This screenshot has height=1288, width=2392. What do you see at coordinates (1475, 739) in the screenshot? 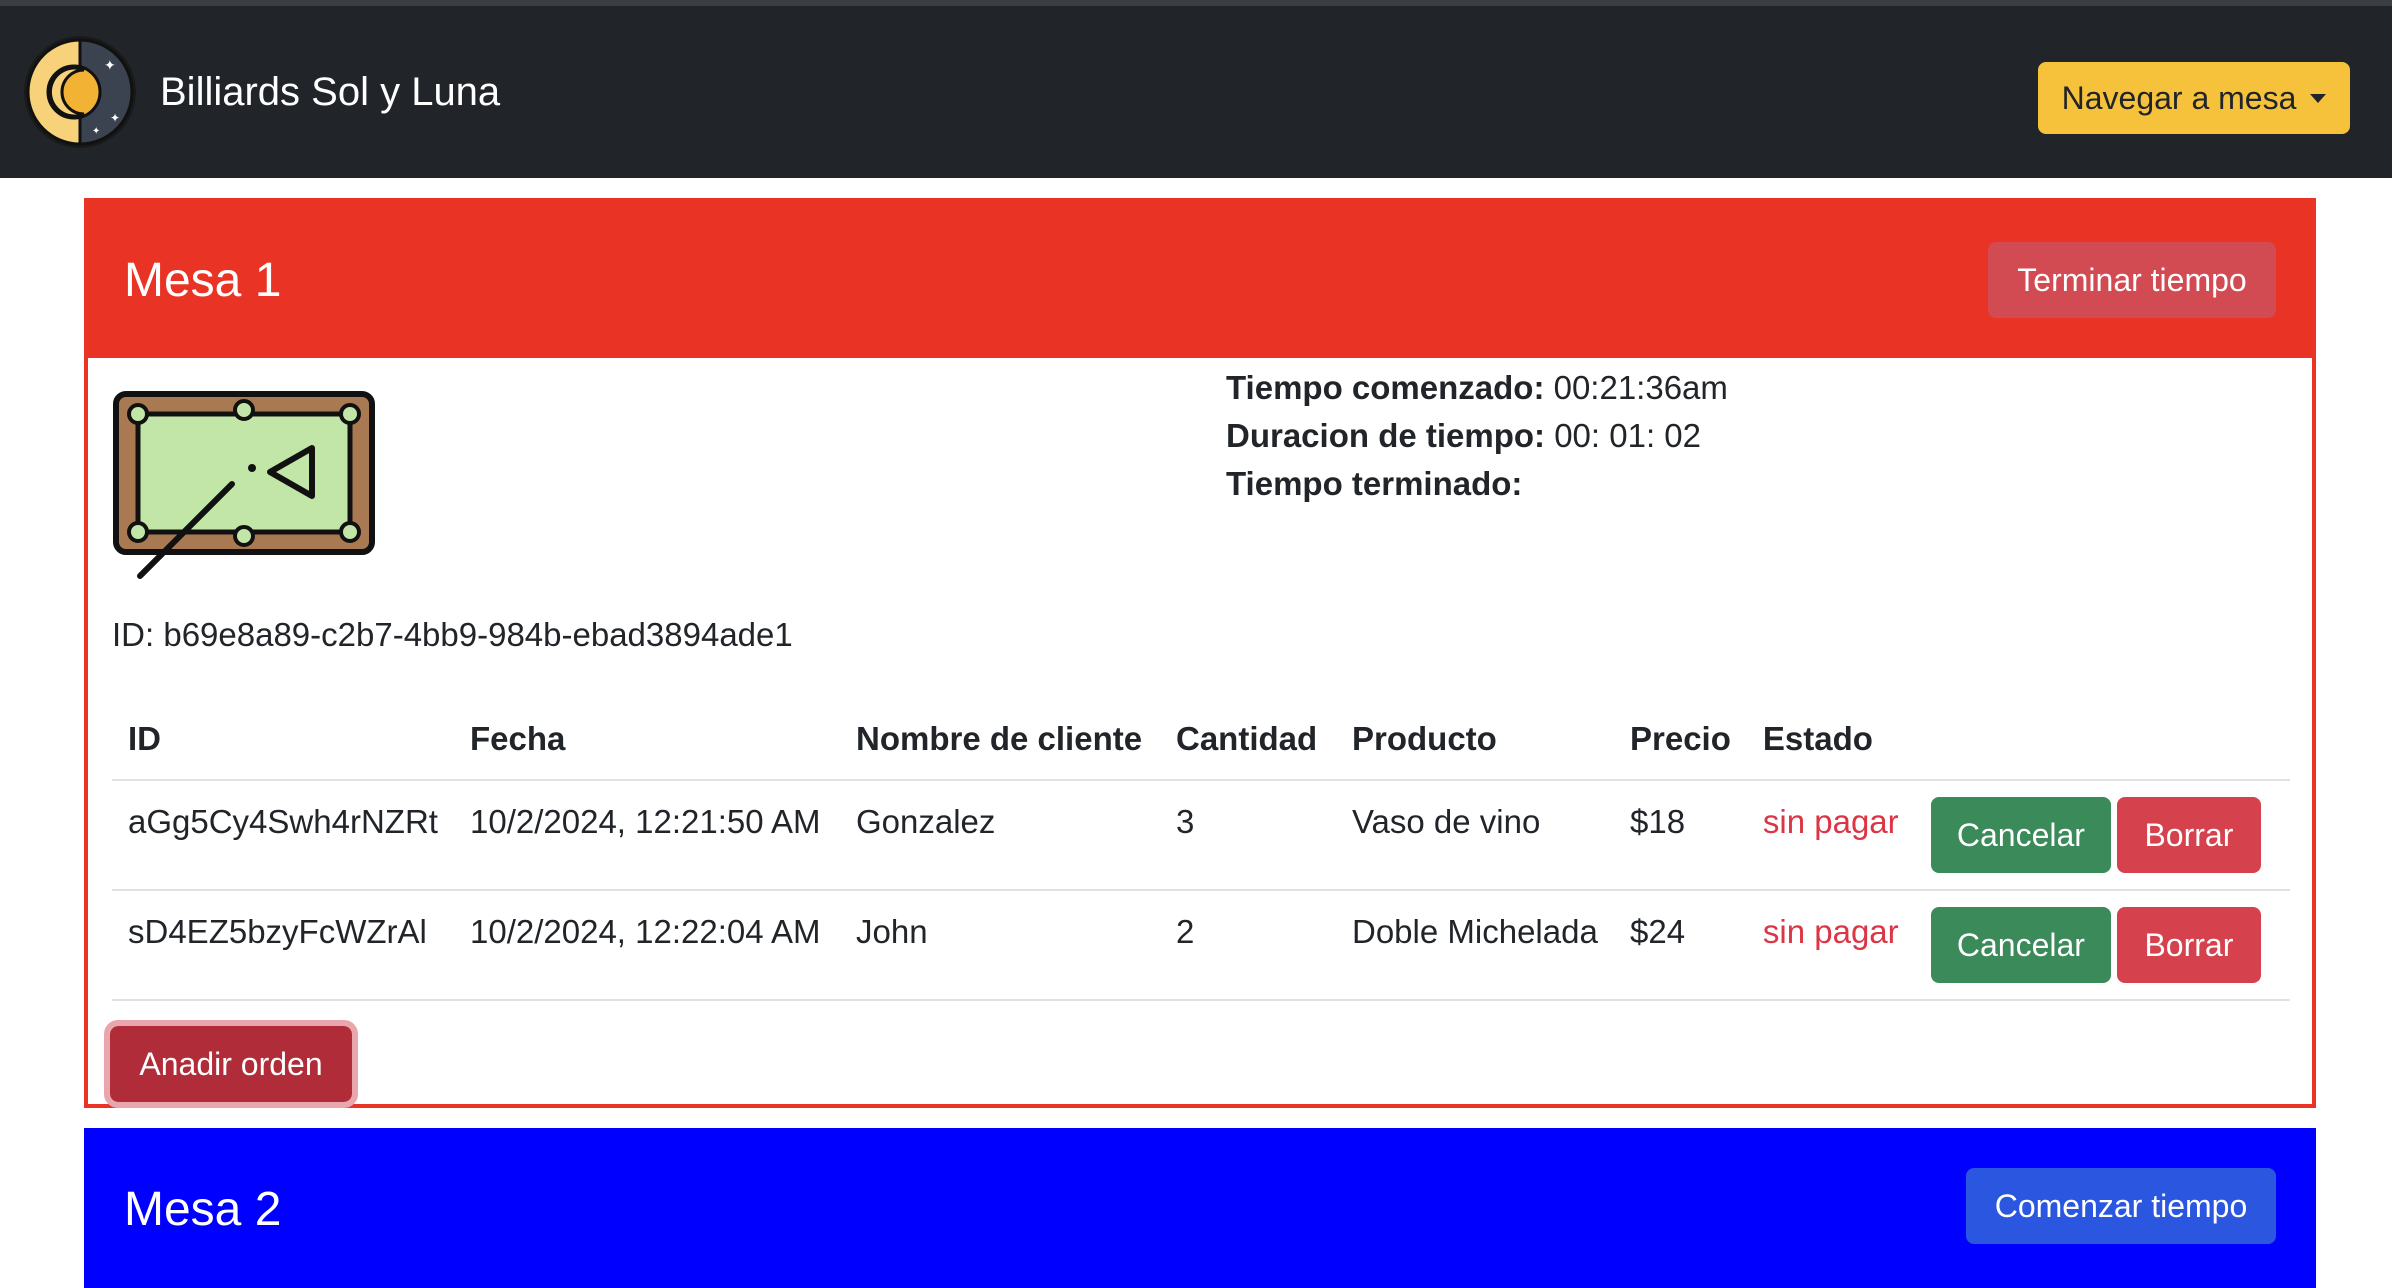
I see `col-producto: Producto` at bounding box center [1475, 739].